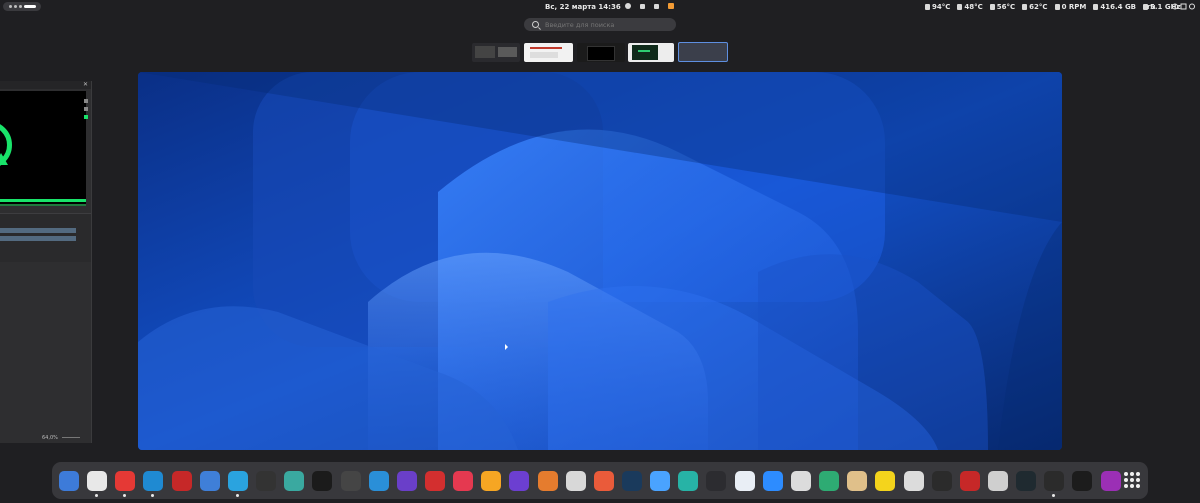 The height and width of the screenshot is (503, 1200). I want to click on status-footer: 64,0%, so click(45, 437).